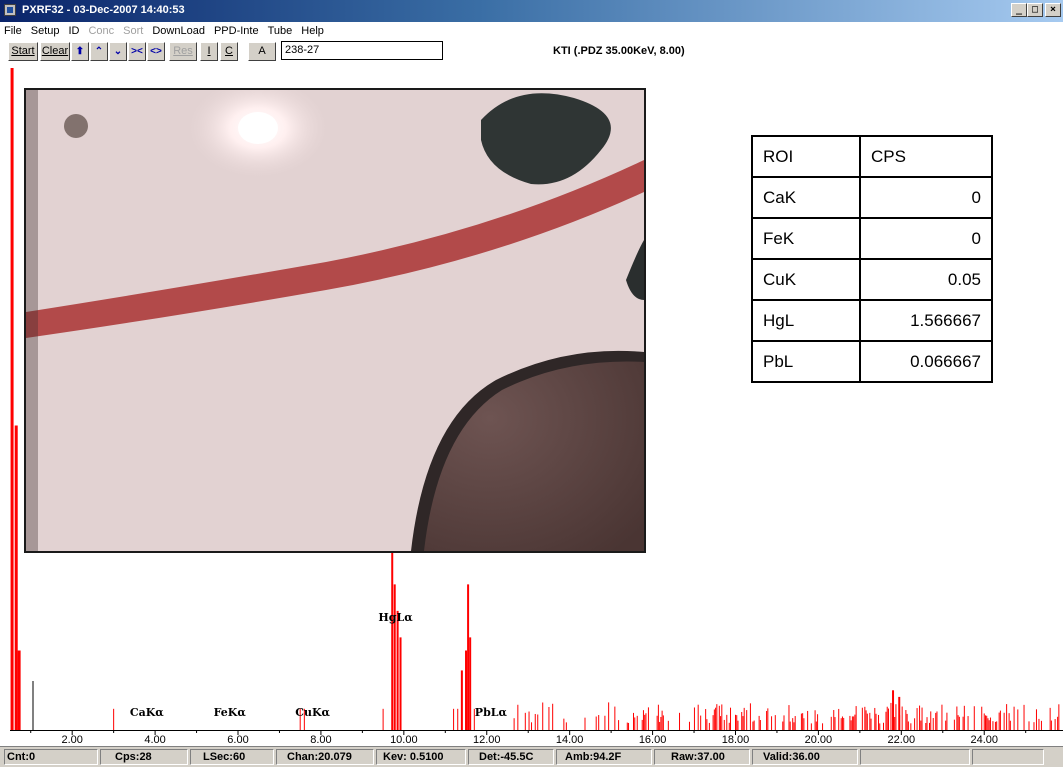  What do you see at coordinates (103, 10) in the screenshot?
I see `window-title: PXRF32 - 03-Dec-2007 14:40:53` at bounding box center [103, 10].